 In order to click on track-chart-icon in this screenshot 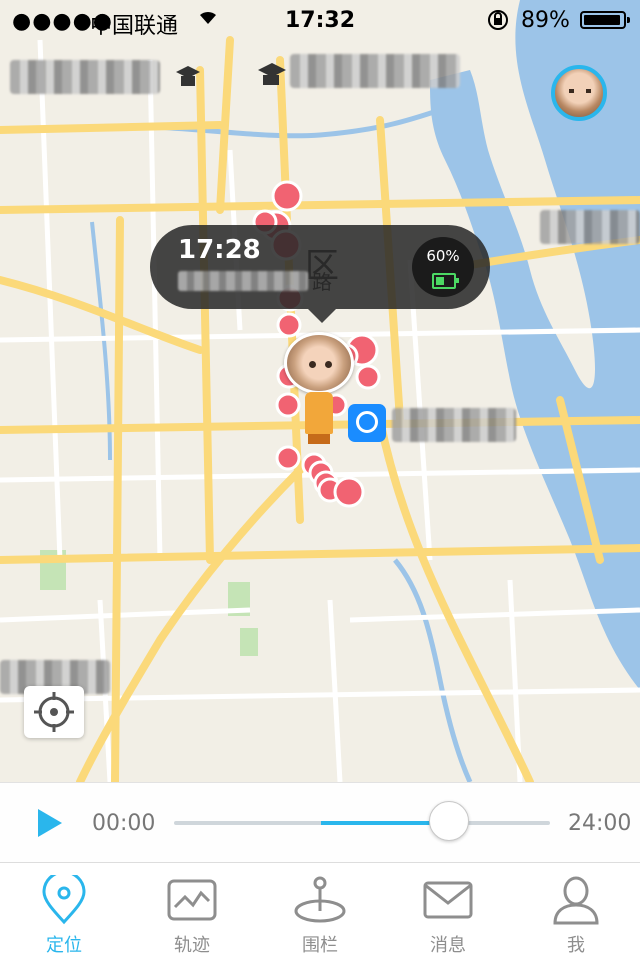, I will do `click(192, 900)`.